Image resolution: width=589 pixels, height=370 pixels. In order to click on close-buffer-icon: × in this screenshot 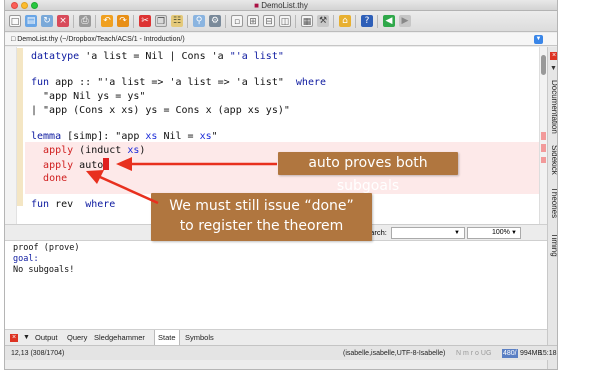, I will do `click(63, 21)`.